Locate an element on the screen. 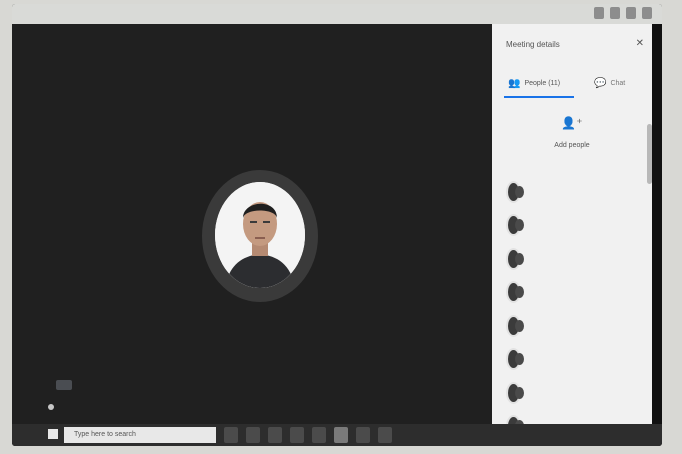  tab-people-label: People (11) is located at coordinates (542, 83).